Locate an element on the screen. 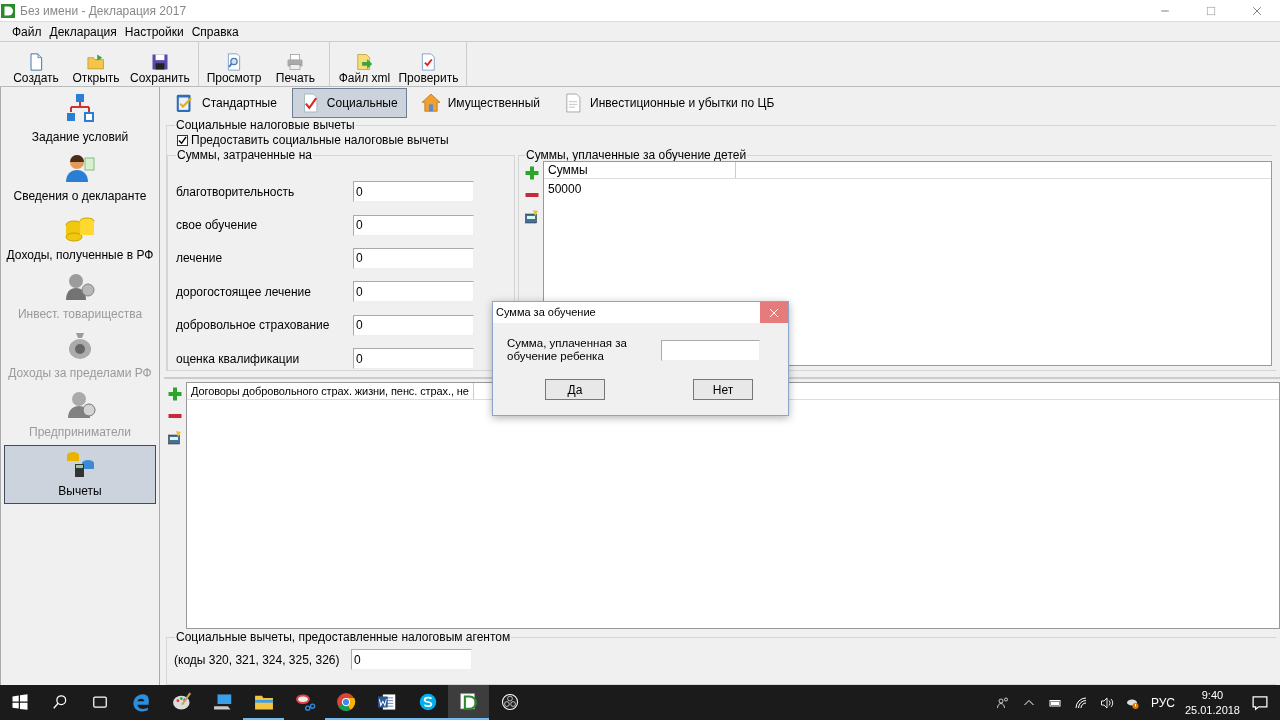 Image resolution: width=1280 pixels, height=720 pixels. close-icon is located at coordinates (774, 312).